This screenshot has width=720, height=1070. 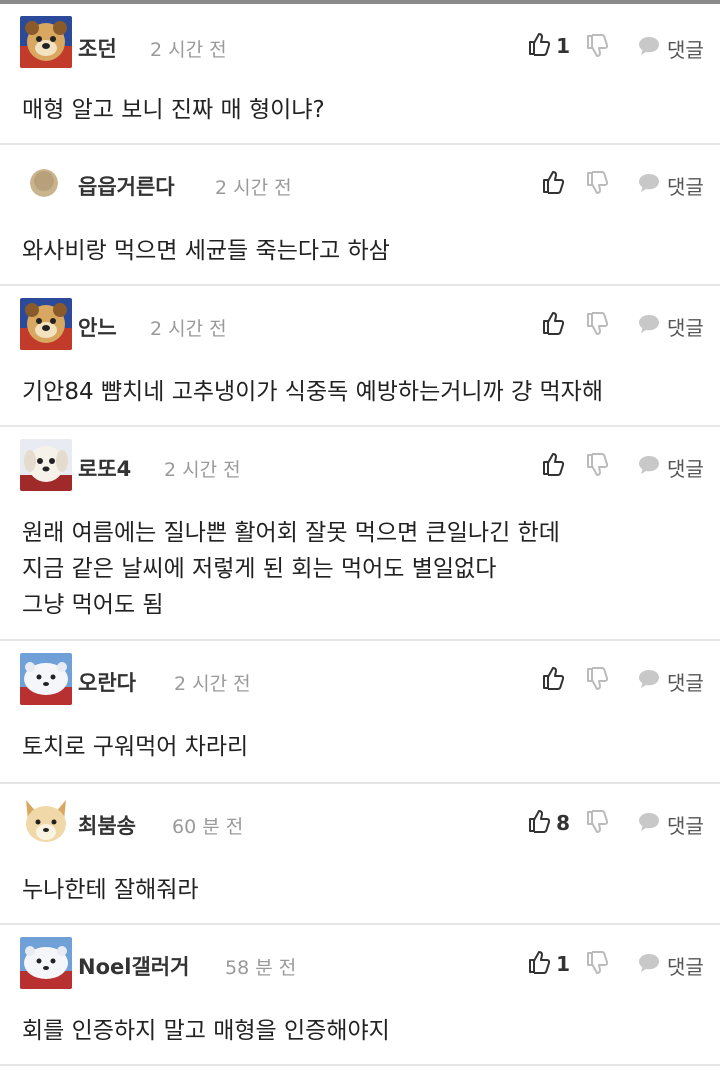 What do you see at coordinates (97, 327) in the screenshot?
I see `comment-username: 안느` at bounding box center [97, 327].